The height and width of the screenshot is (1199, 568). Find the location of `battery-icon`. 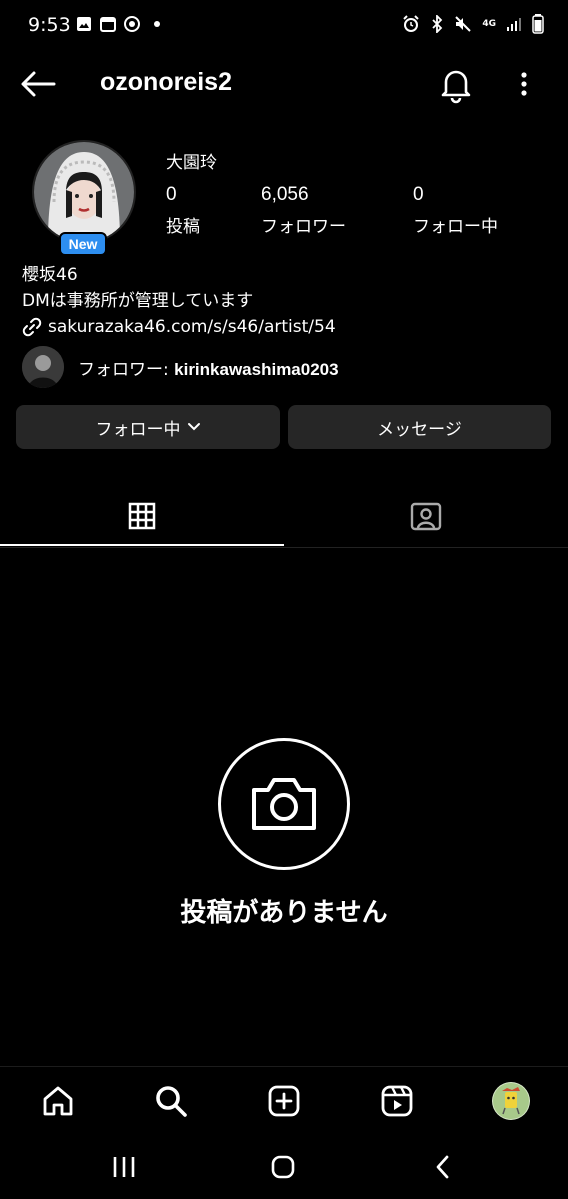

battery-icon is located at coordinates (538, 24).